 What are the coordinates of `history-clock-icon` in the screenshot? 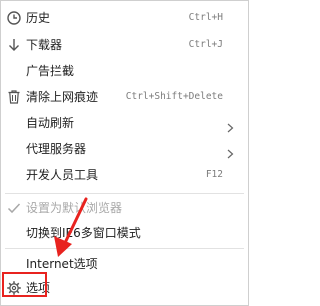 It's located at (14, 18).